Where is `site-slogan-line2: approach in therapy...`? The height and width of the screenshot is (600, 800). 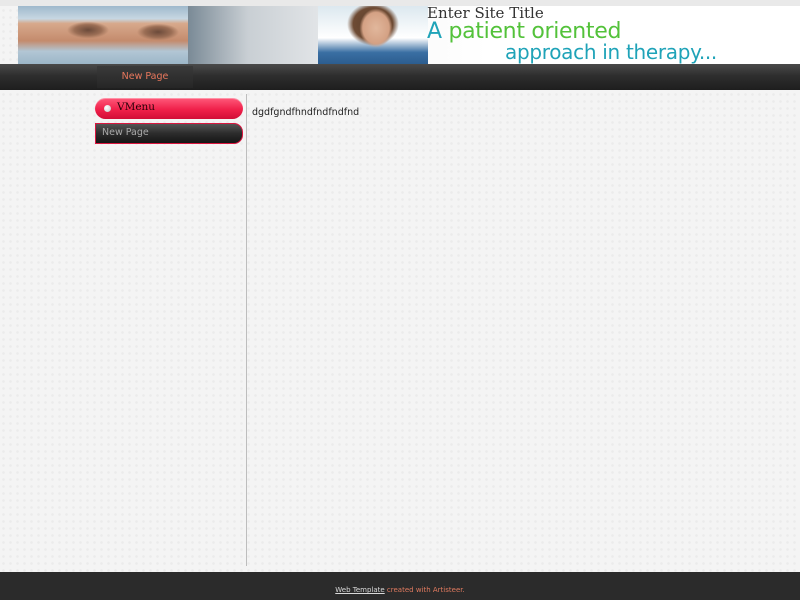 site-slogan-line2: approach in therapy... is located at coordinates (611, 52).